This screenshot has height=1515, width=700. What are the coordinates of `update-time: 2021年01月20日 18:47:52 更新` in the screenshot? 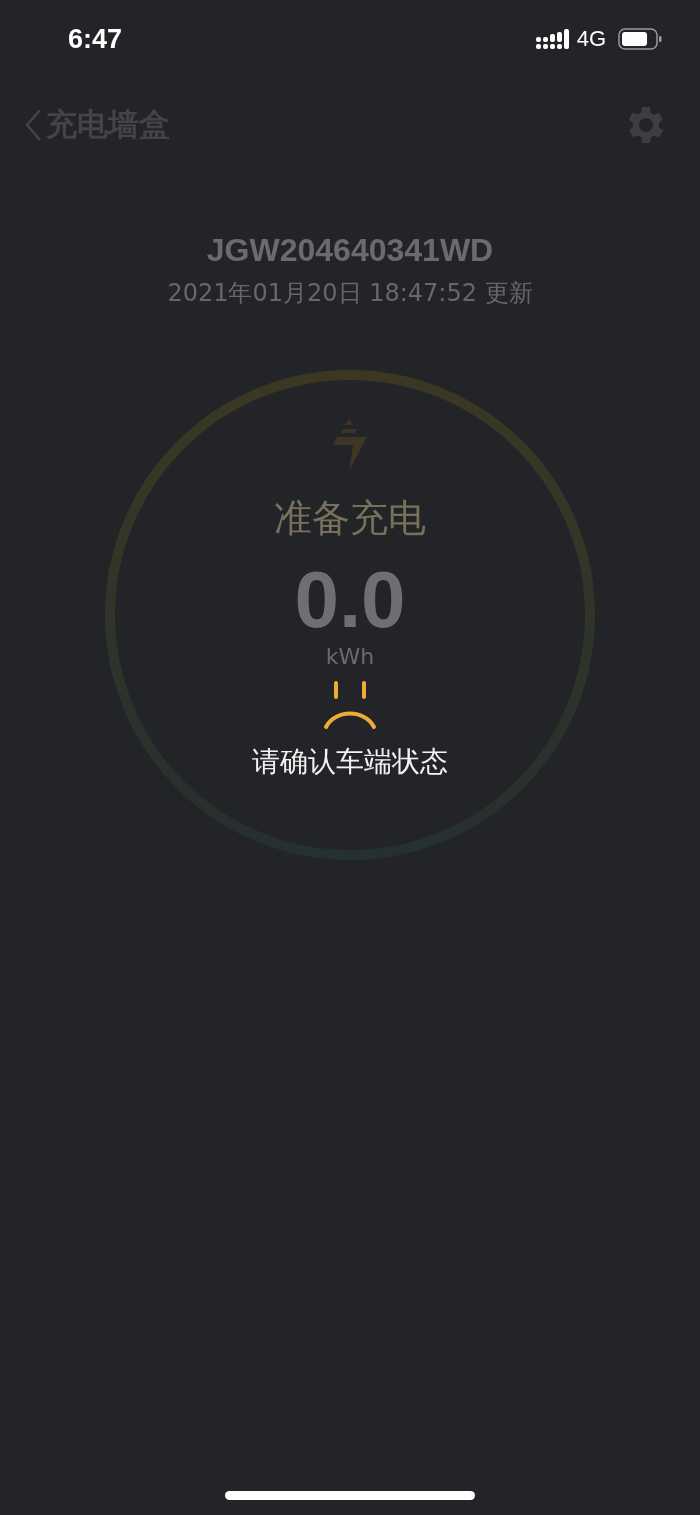 It's located at (350, 293).